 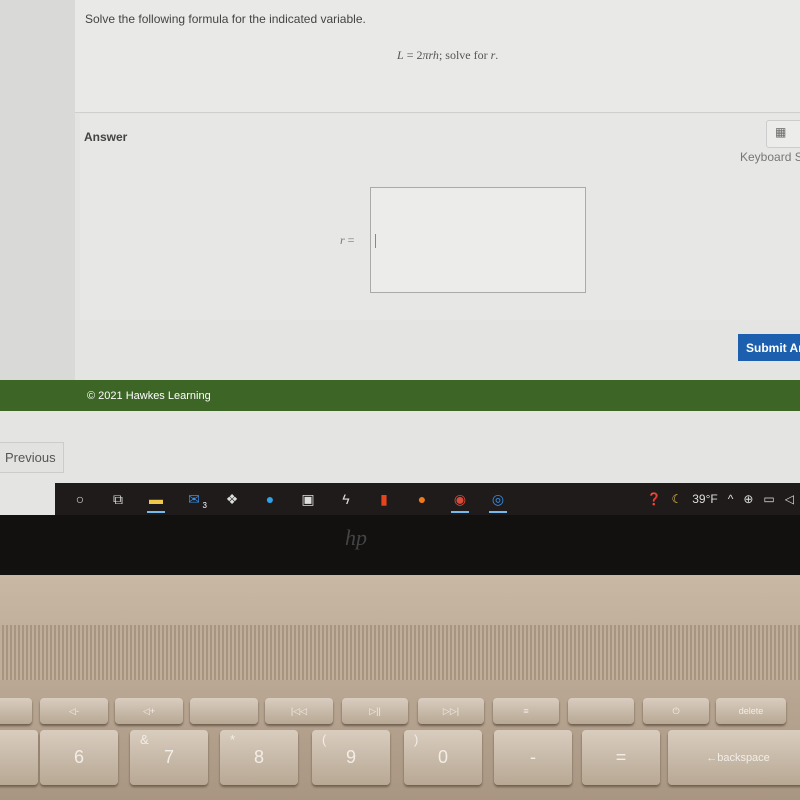 I want to click on key-9: (9, so click(x=351, y=757).